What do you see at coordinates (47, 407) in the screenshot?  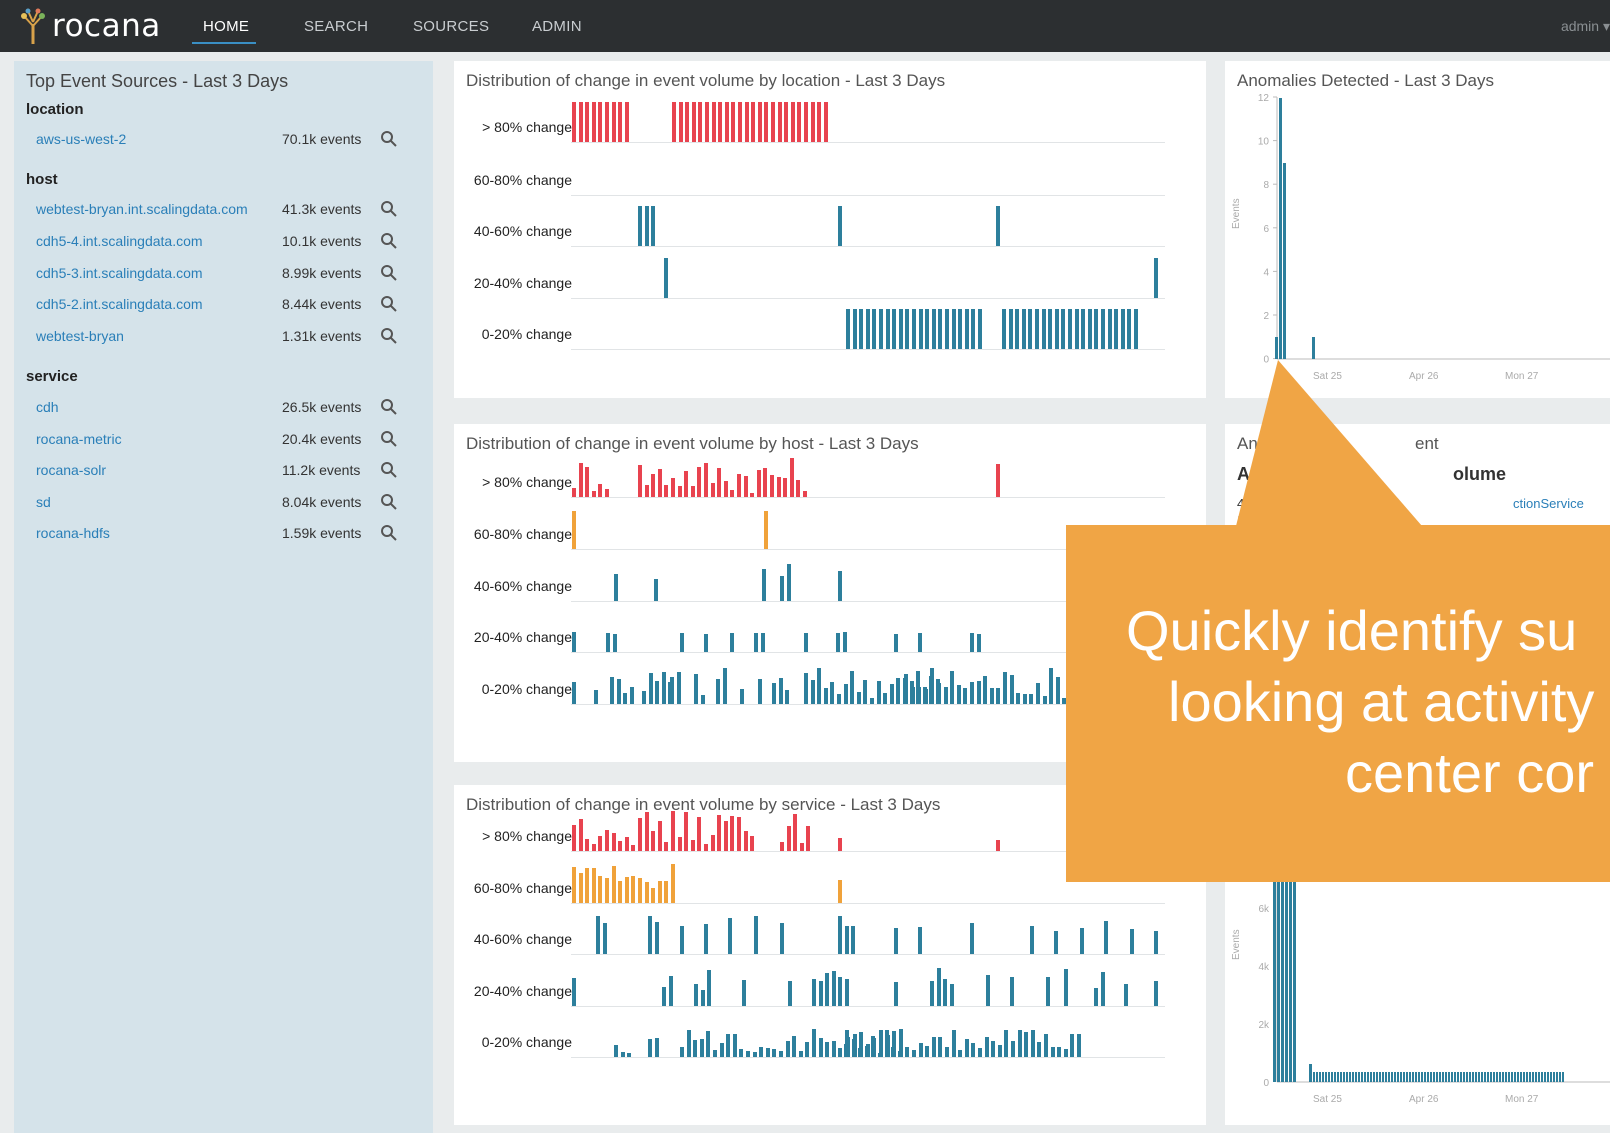 I see `source-link: cdh` at bounding box center [47, 407].